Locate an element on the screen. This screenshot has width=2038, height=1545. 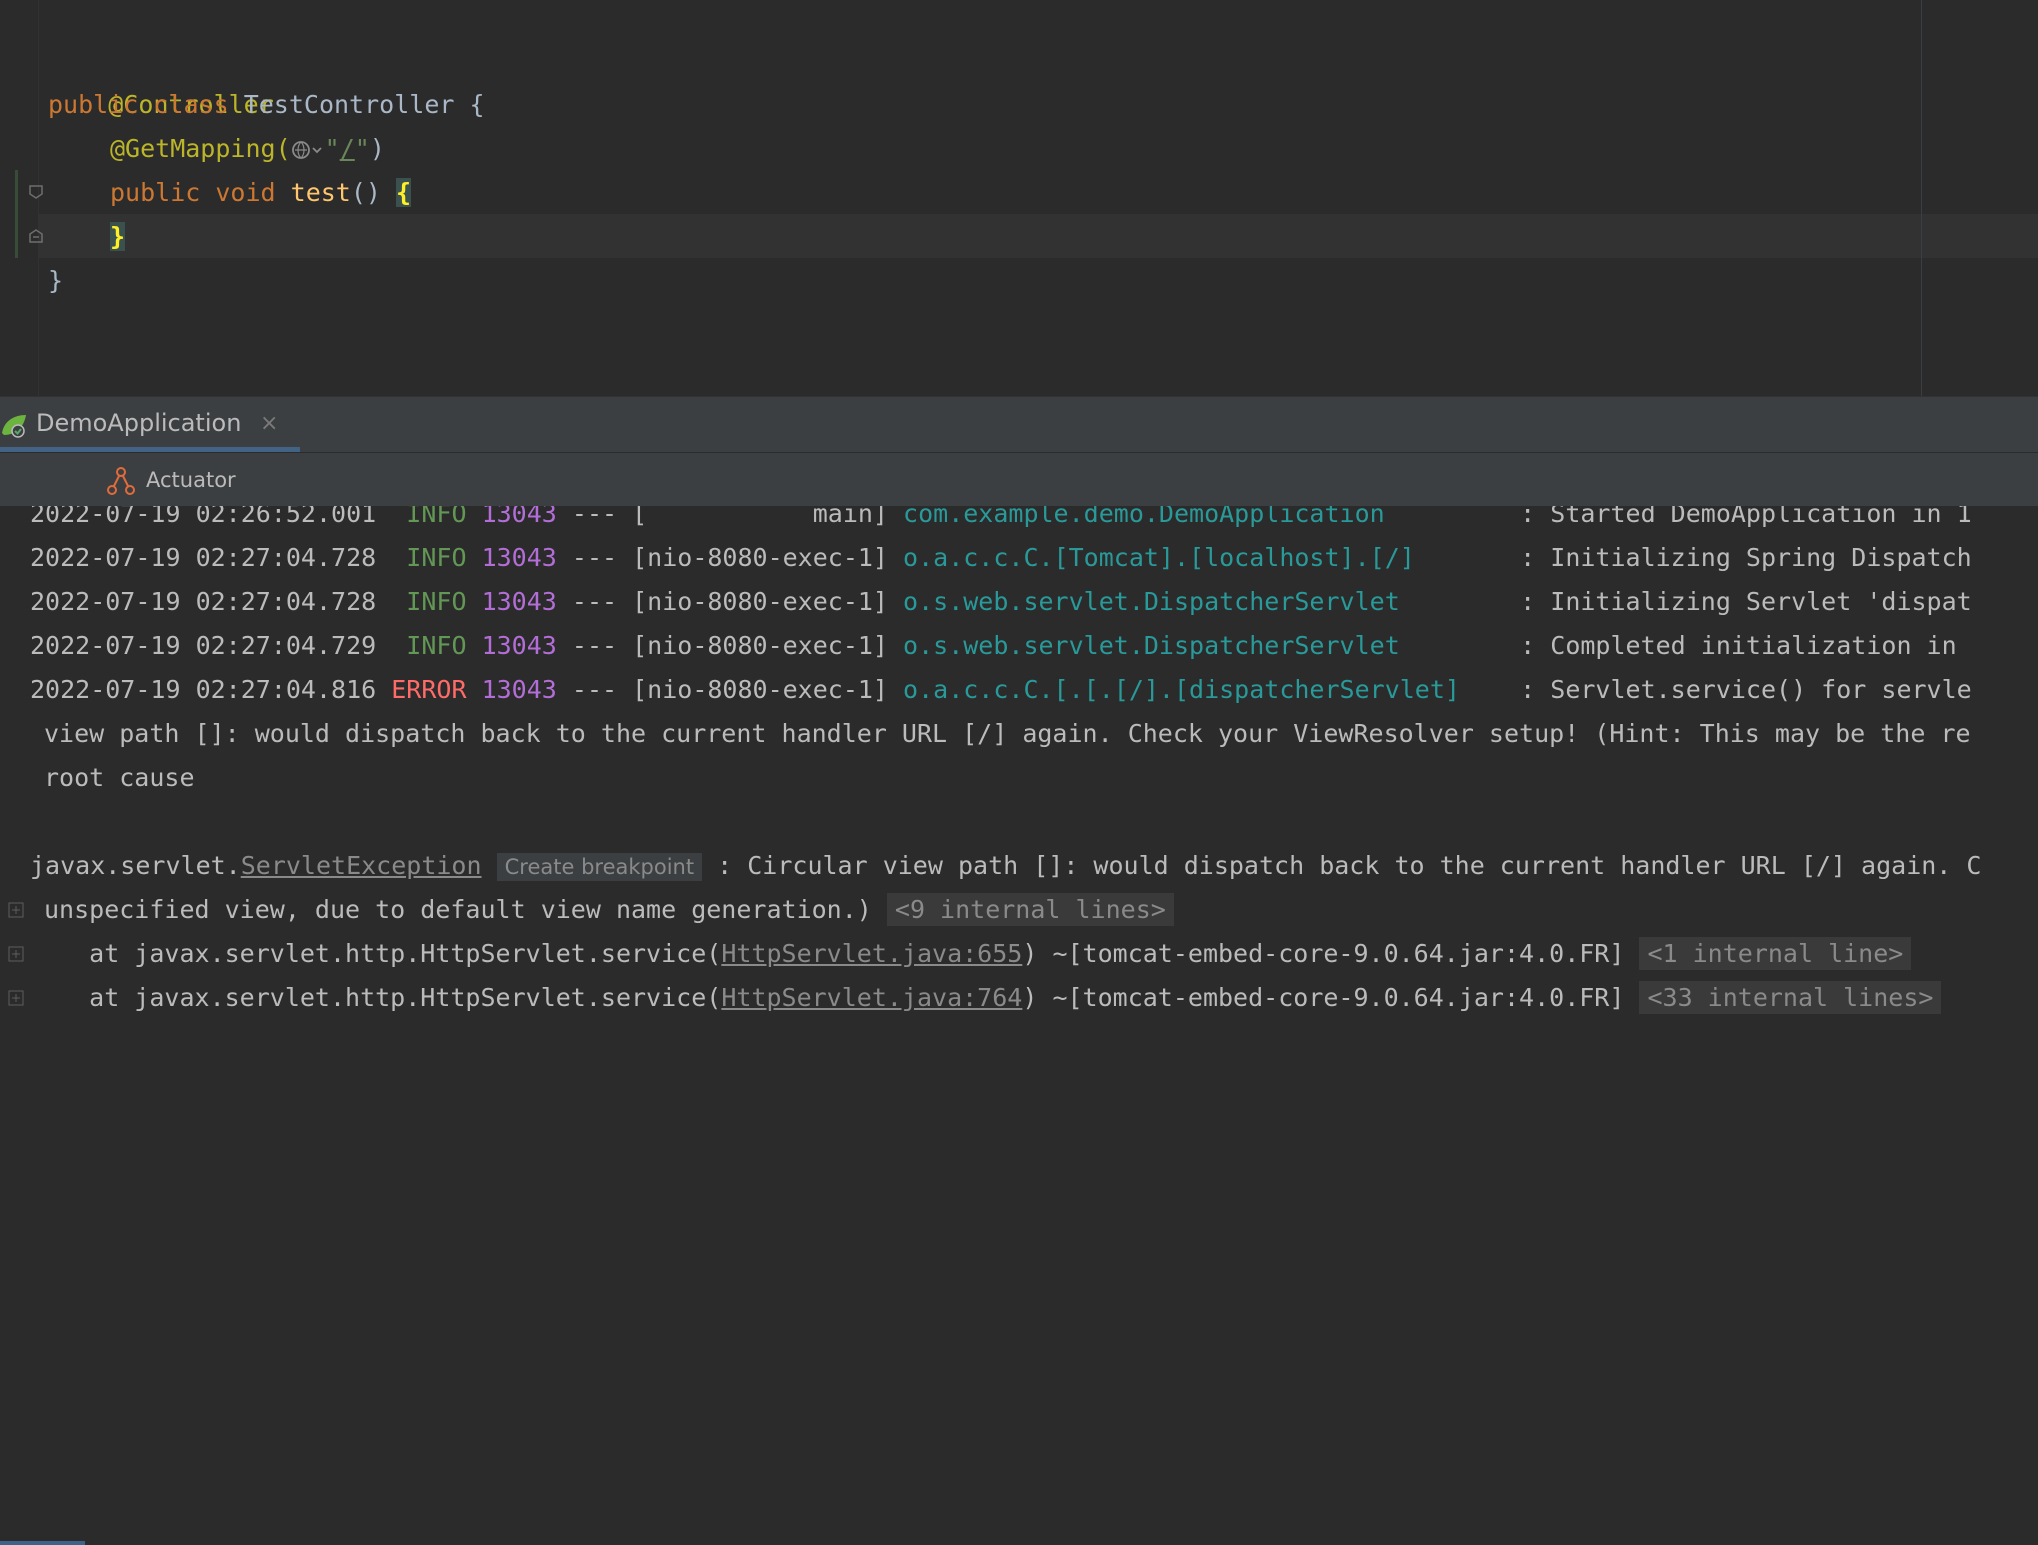
fold-start-icon is located at coordinates (36, 192).